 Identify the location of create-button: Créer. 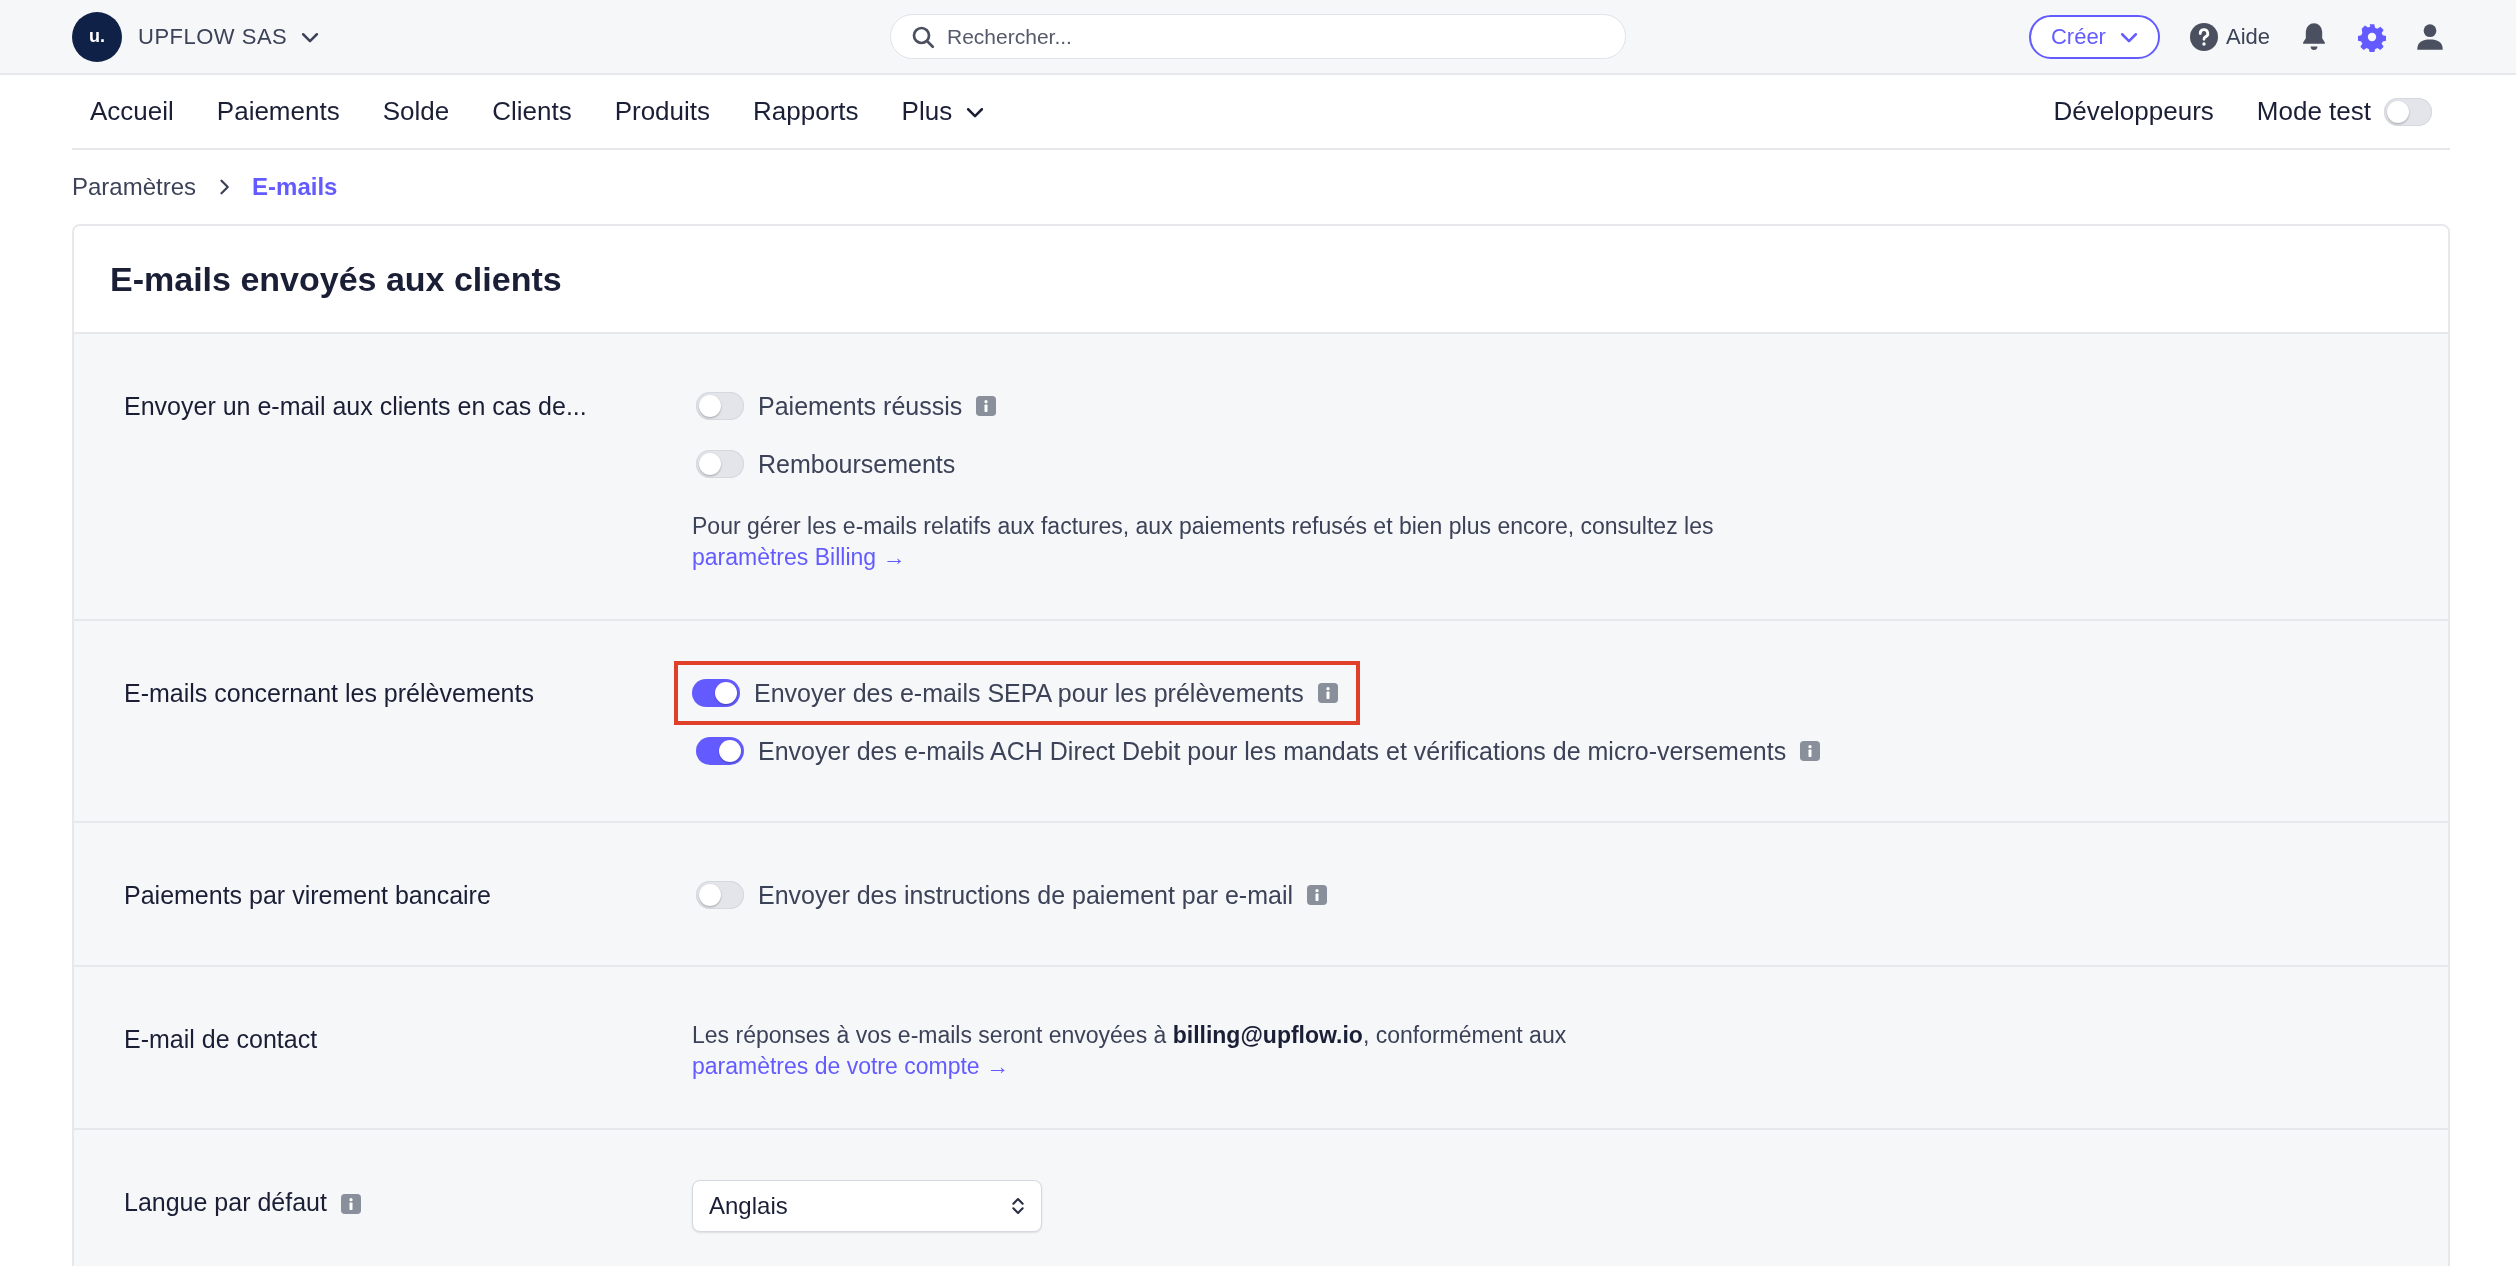
(2094, 36).